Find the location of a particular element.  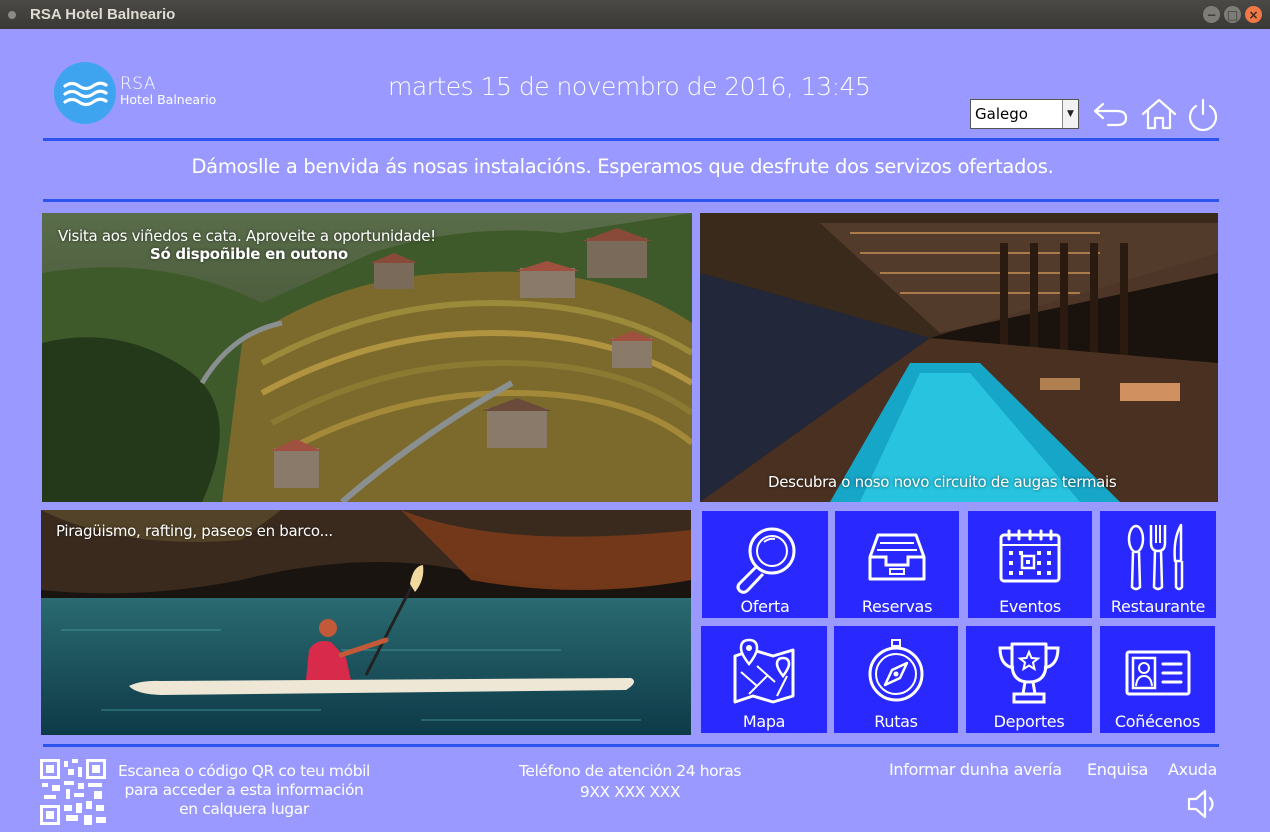

language-select-value: Galego is located at coordinates (1001, 114).